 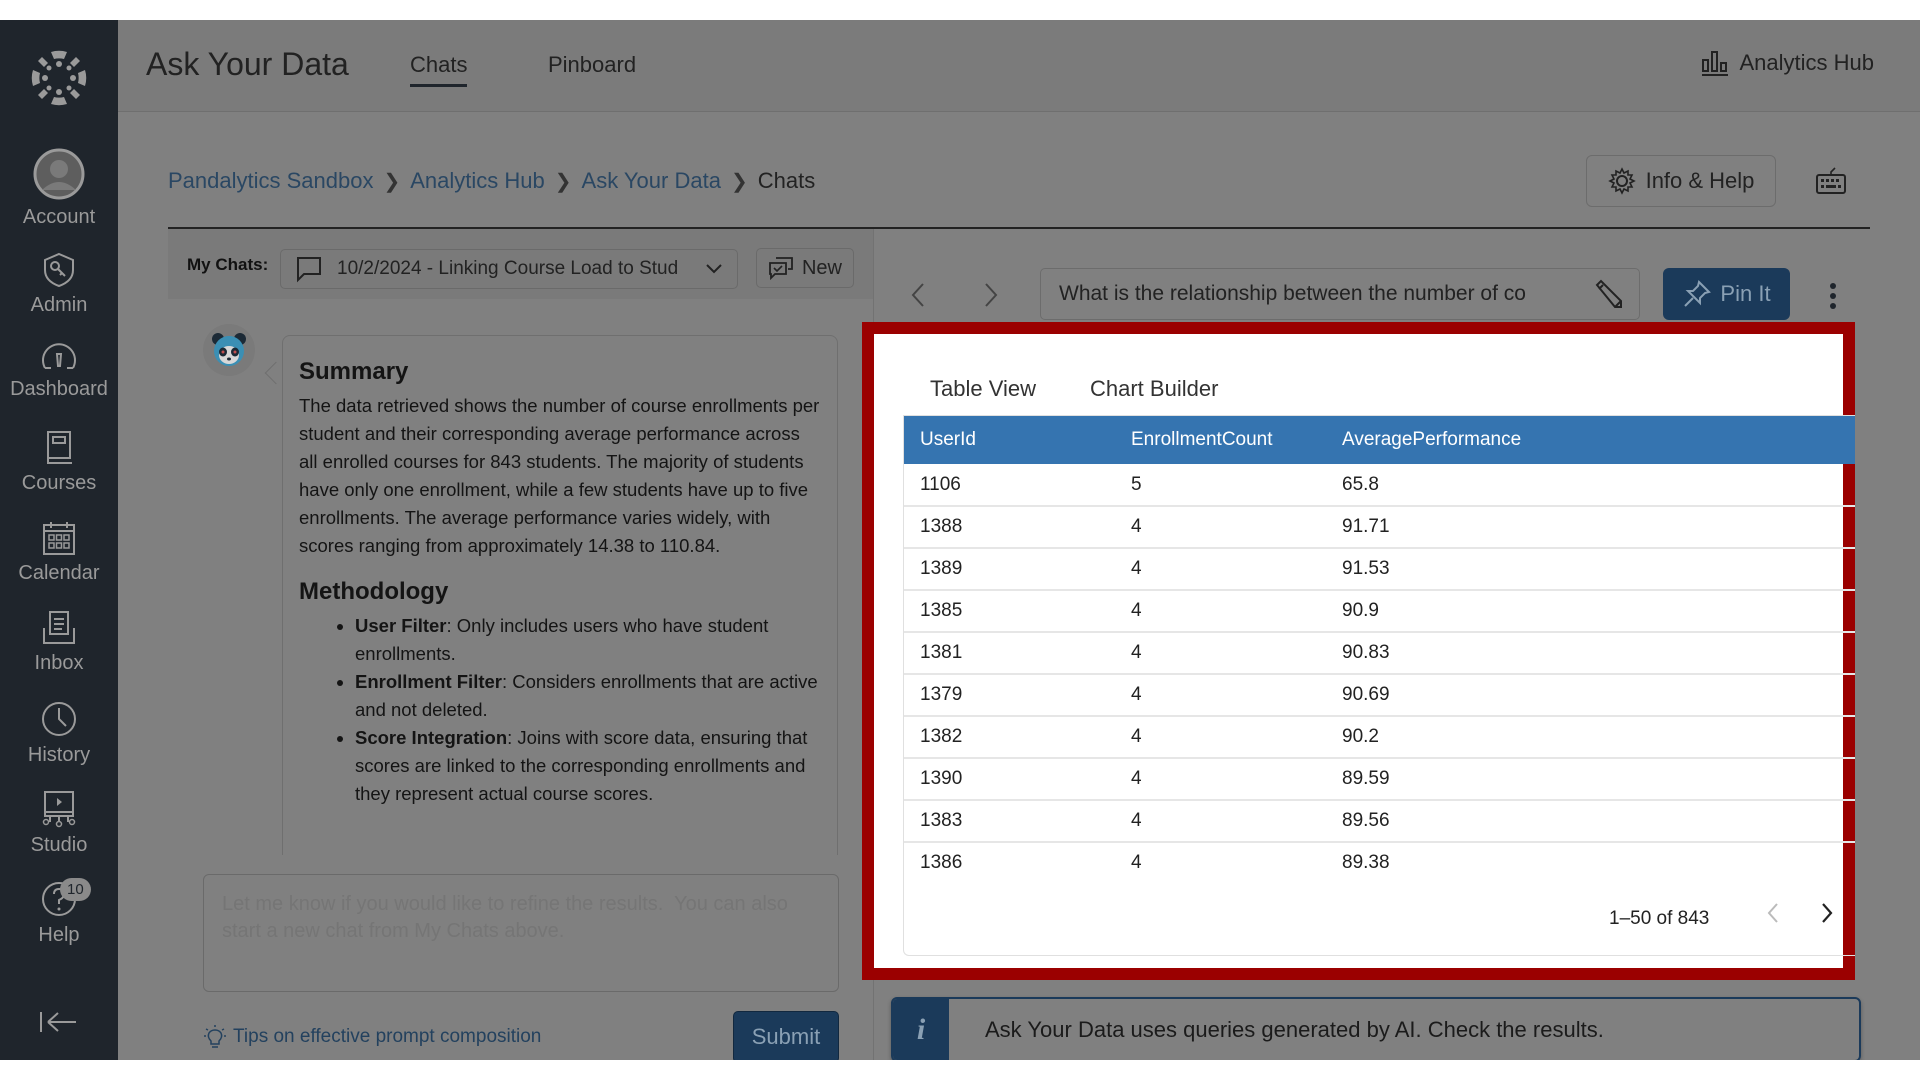 What do you see at coordinates (59, 284) in the screenshot?
I see `sidebar-item-admin: Admin` at bounding box center [59, 284].